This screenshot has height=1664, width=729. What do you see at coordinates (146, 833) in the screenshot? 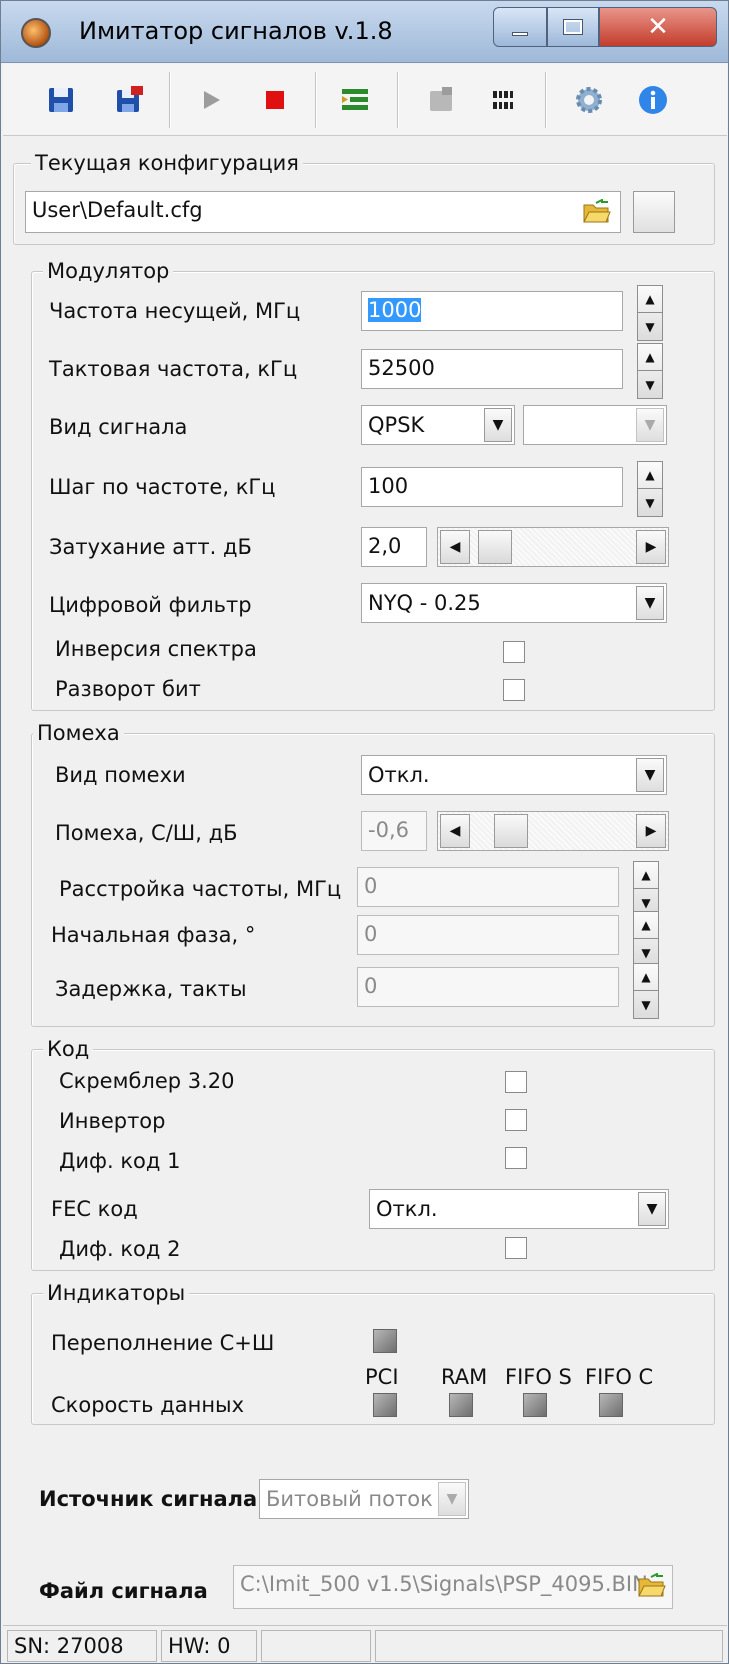
I see `noise-snr-label: Помеха, С/Ш, дБ` at bounding box center [146, 833].